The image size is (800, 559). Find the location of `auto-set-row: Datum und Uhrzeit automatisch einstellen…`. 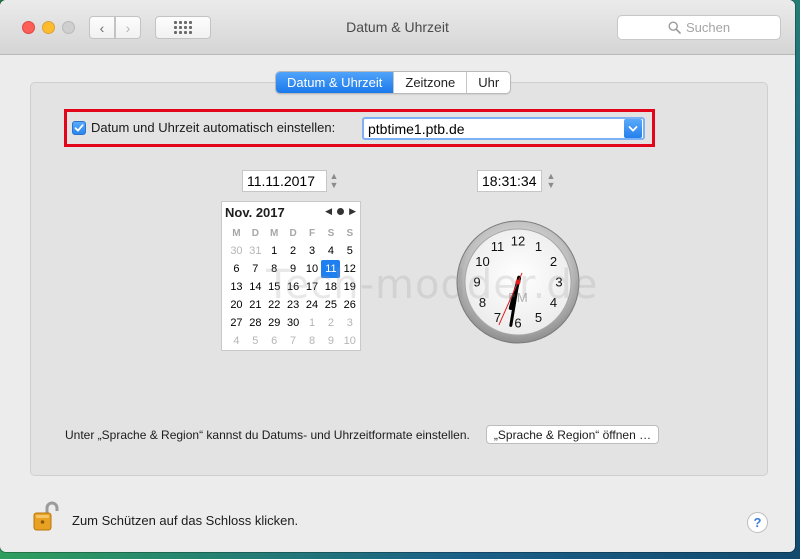

auto-set-row: Datum und Uhrzeit automatisch einstellen… is located at coordinates (203, 127).